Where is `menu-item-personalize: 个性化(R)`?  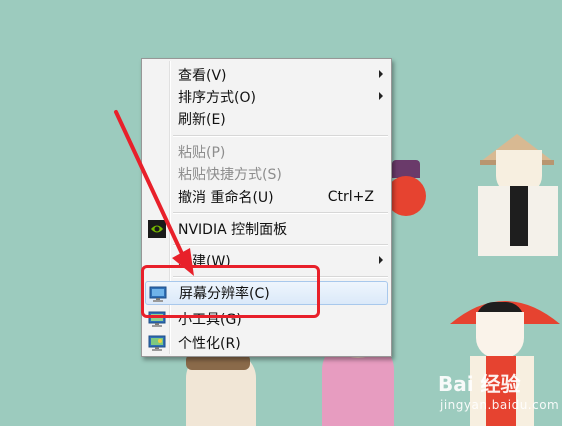 menu-item-personalize: 个性化(R) is located at coordinates (266, 343).